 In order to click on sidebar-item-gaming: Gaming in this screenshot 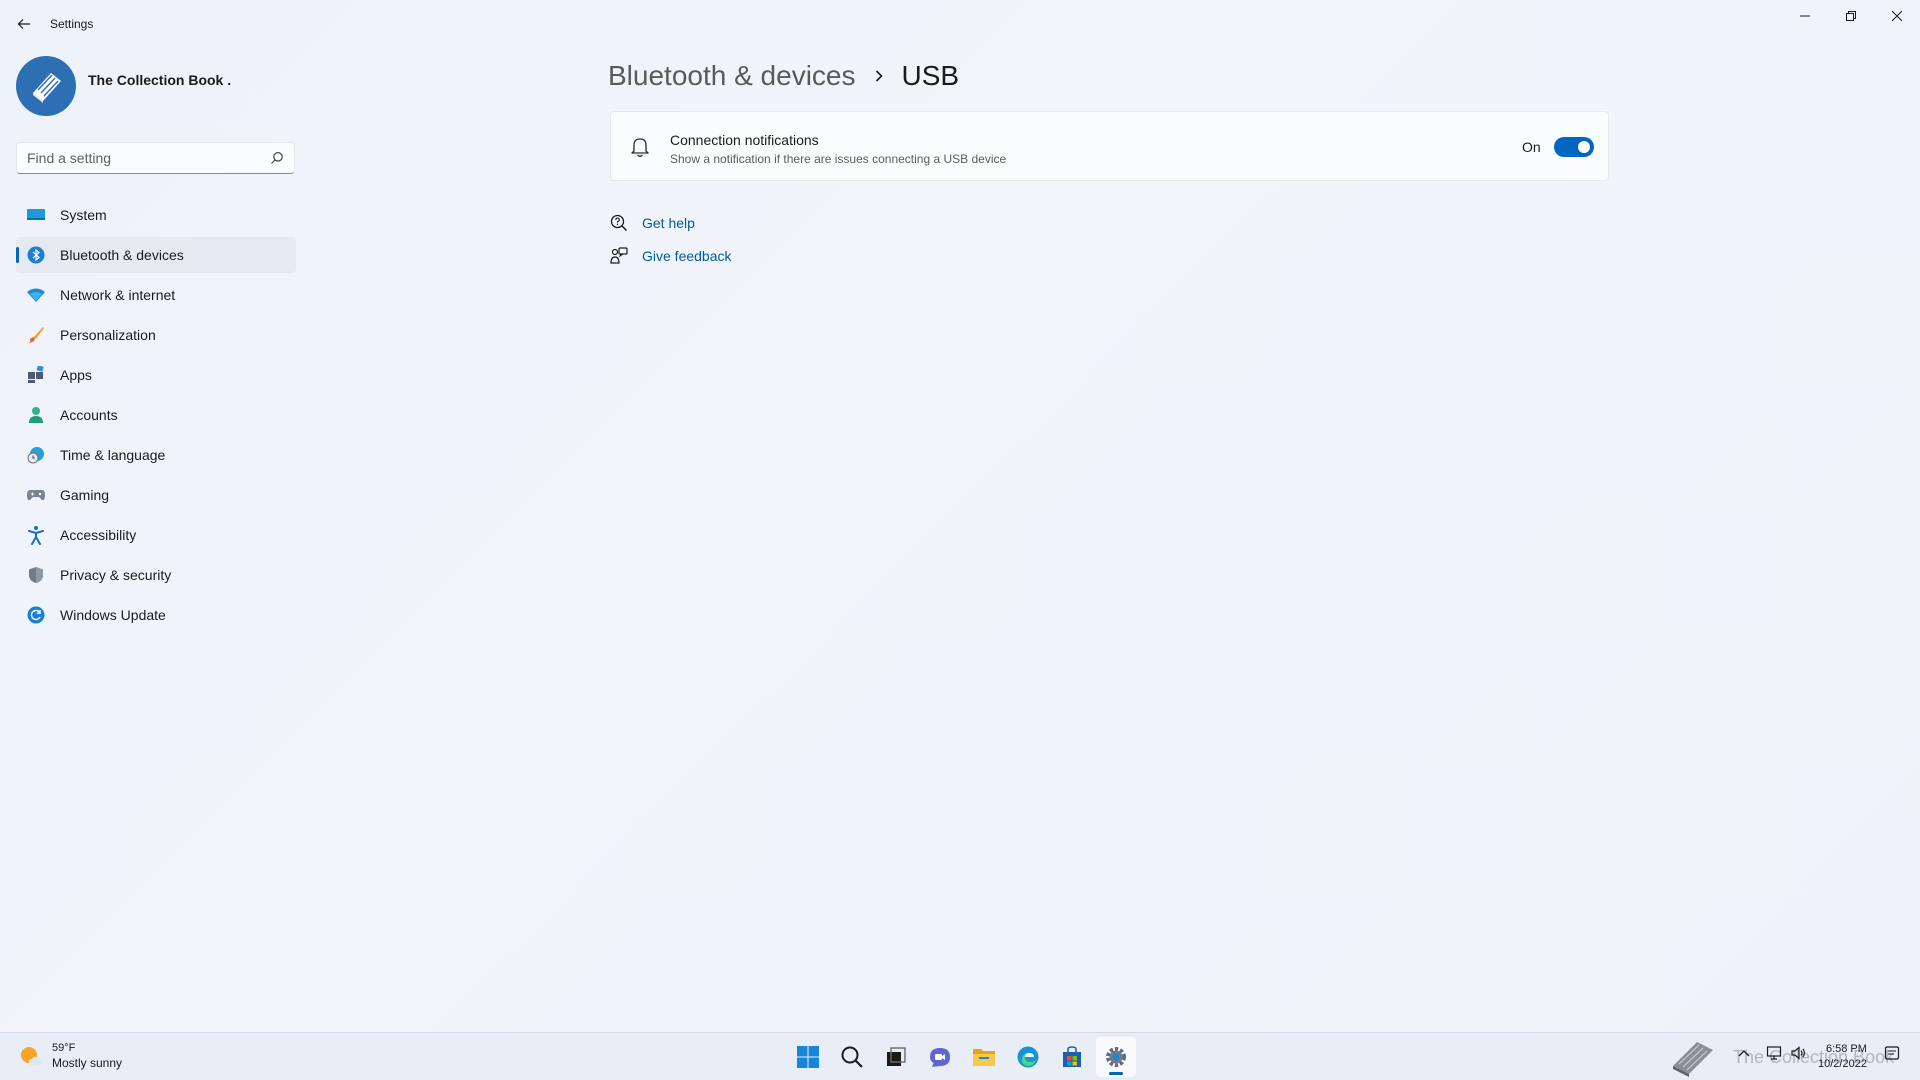, I will do `click(156, 495)`.